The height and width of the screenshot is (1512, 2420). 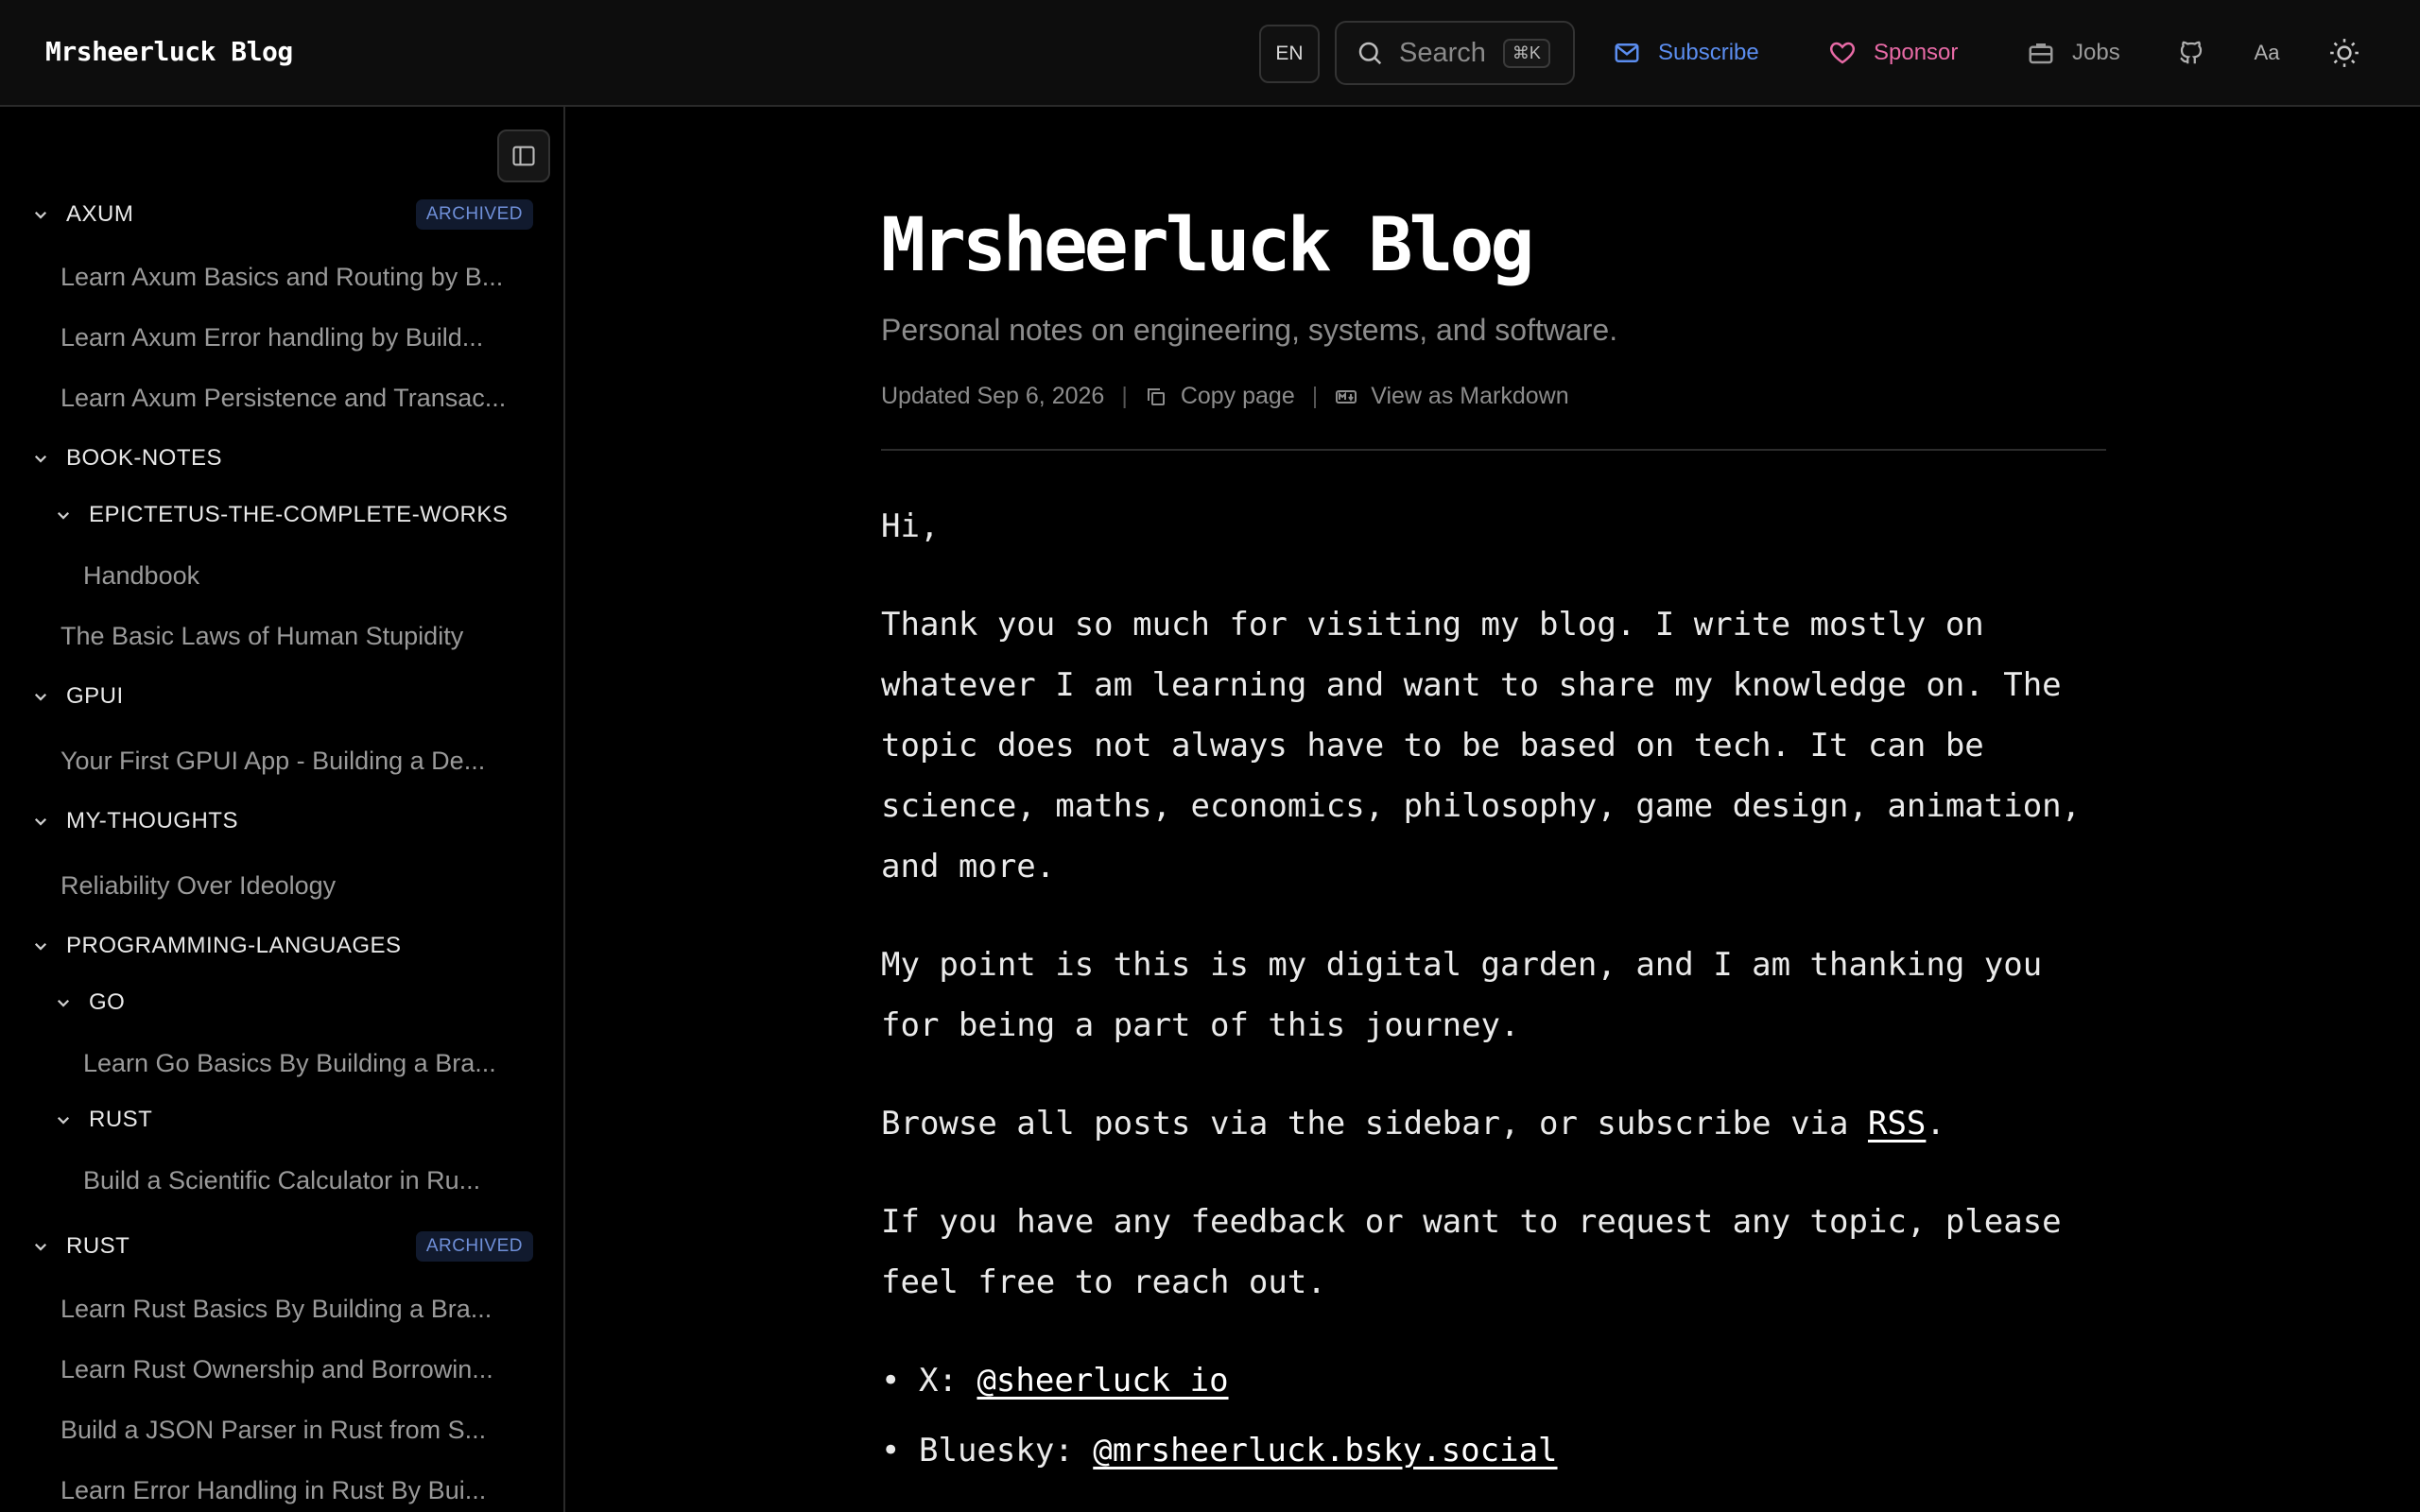 I want to click on sidebar-subgroup-rust: RUST, so click(x=274, y=1120).